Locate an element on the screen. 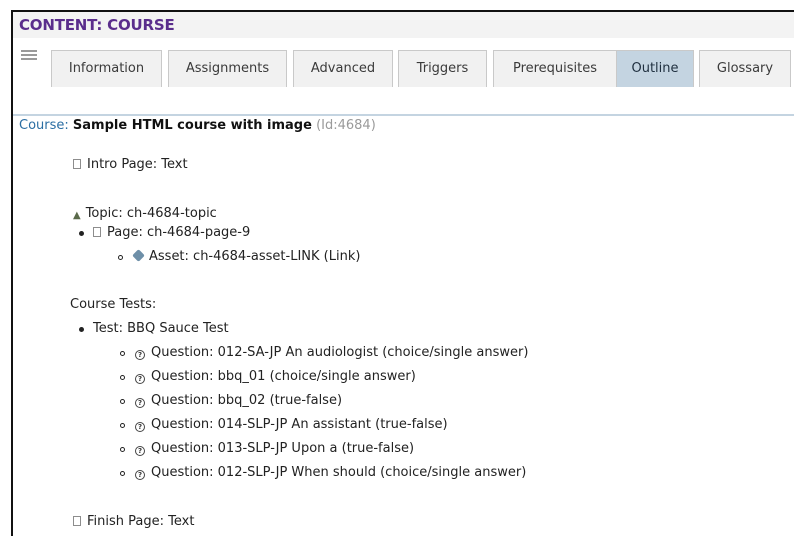 The width and height of the screenshot is (794, 536). tab-assignments: Assignments is located at coordinates (227, 68).